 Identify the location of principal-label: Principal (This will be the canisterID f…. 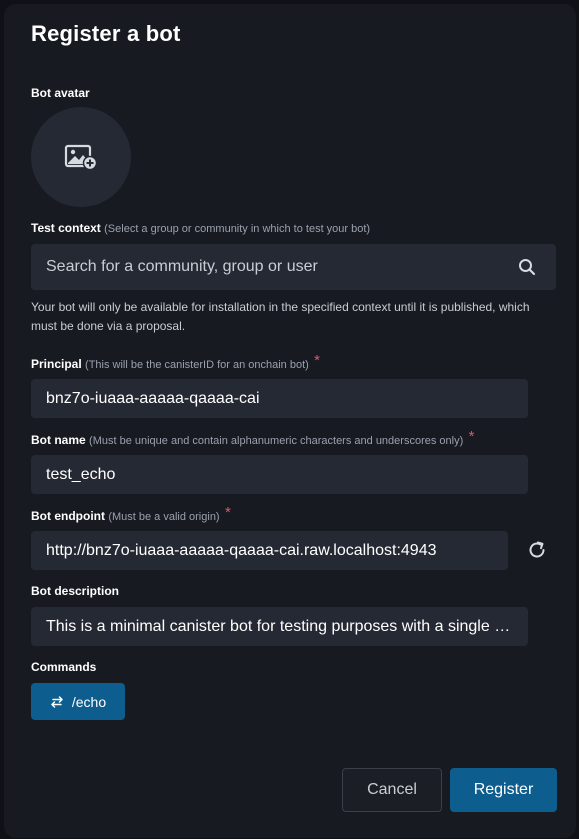
(175, 361).